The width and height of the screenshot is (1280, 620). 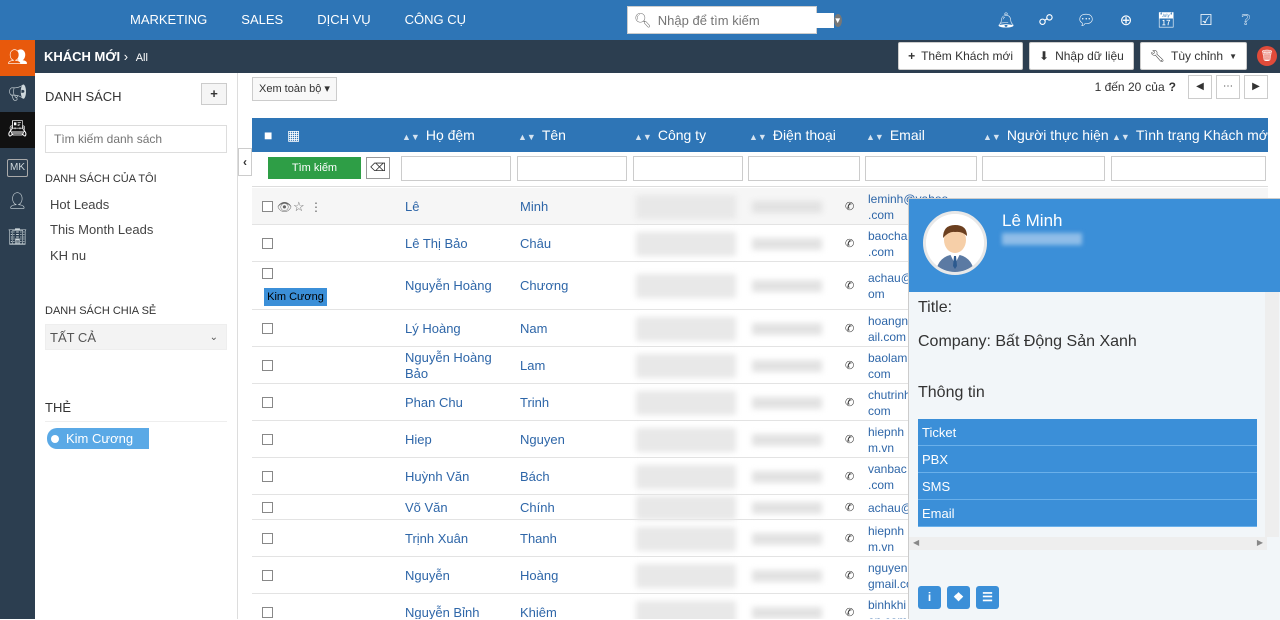 What do you see at coordinates (987, 597) in the screenshot?
I see `list-icon: ☰` at bounding box center [987, 597].